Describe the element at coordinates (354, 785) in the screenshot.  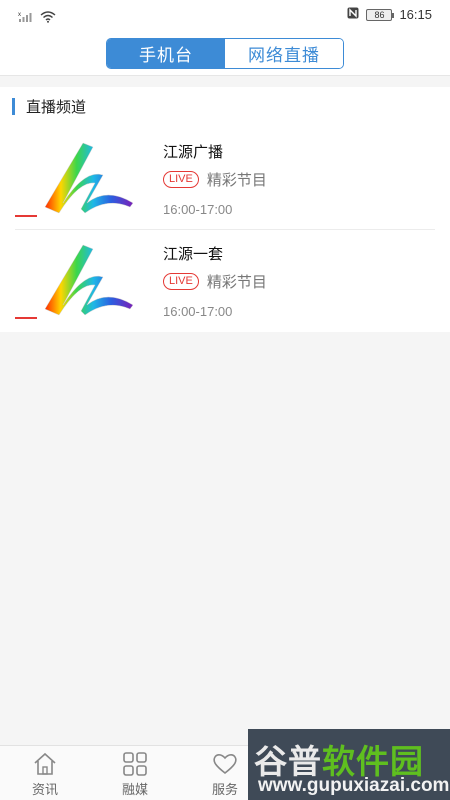
I see `watermark-url: www.gupuxiazai.com` at that location.